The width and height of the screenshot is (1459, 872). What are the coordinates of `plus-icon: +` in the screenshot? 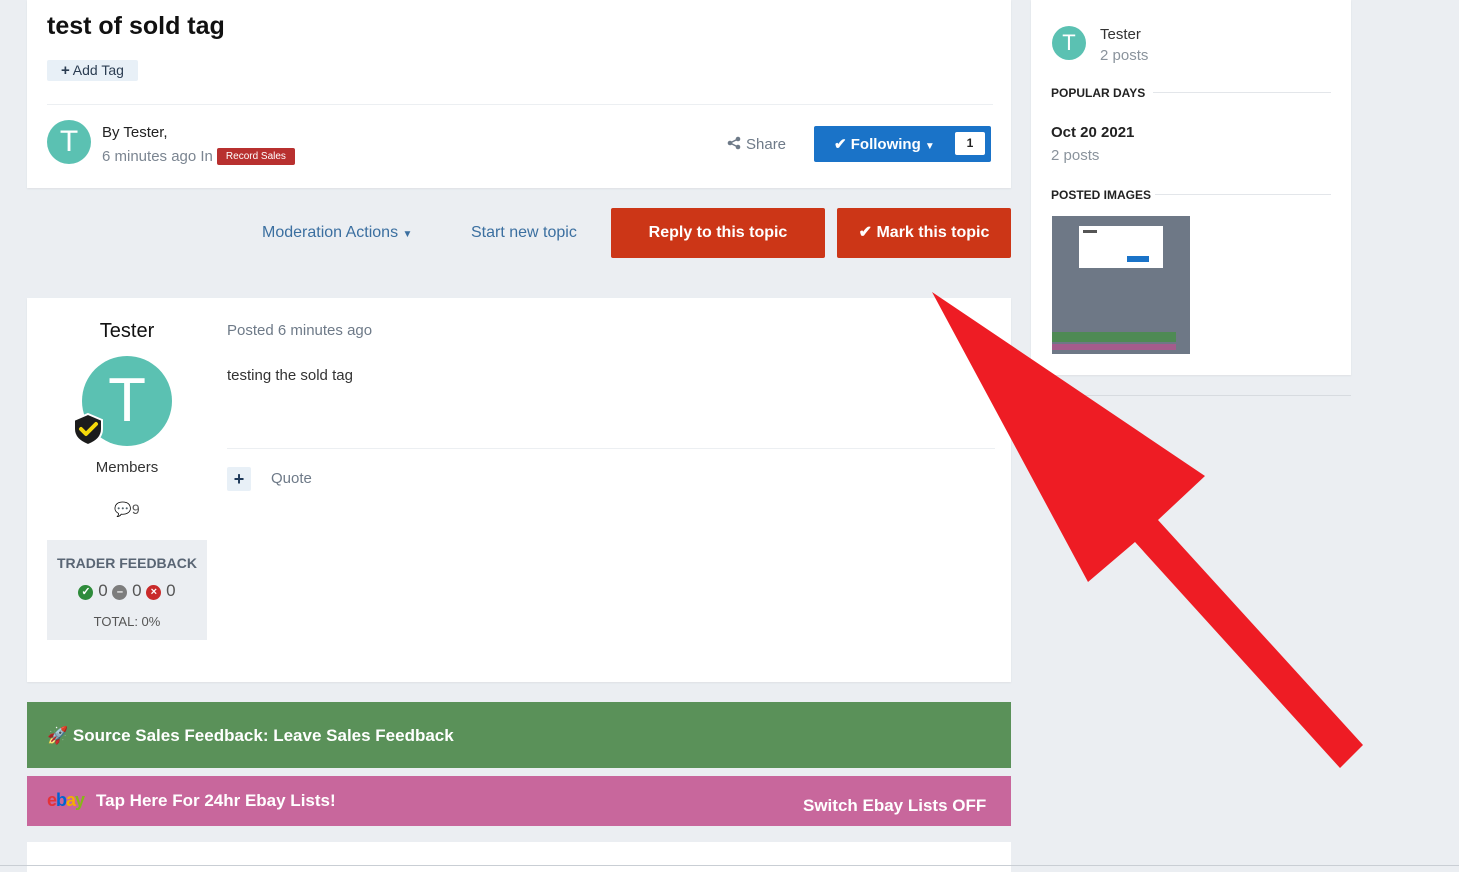 It's located at (65, 70).